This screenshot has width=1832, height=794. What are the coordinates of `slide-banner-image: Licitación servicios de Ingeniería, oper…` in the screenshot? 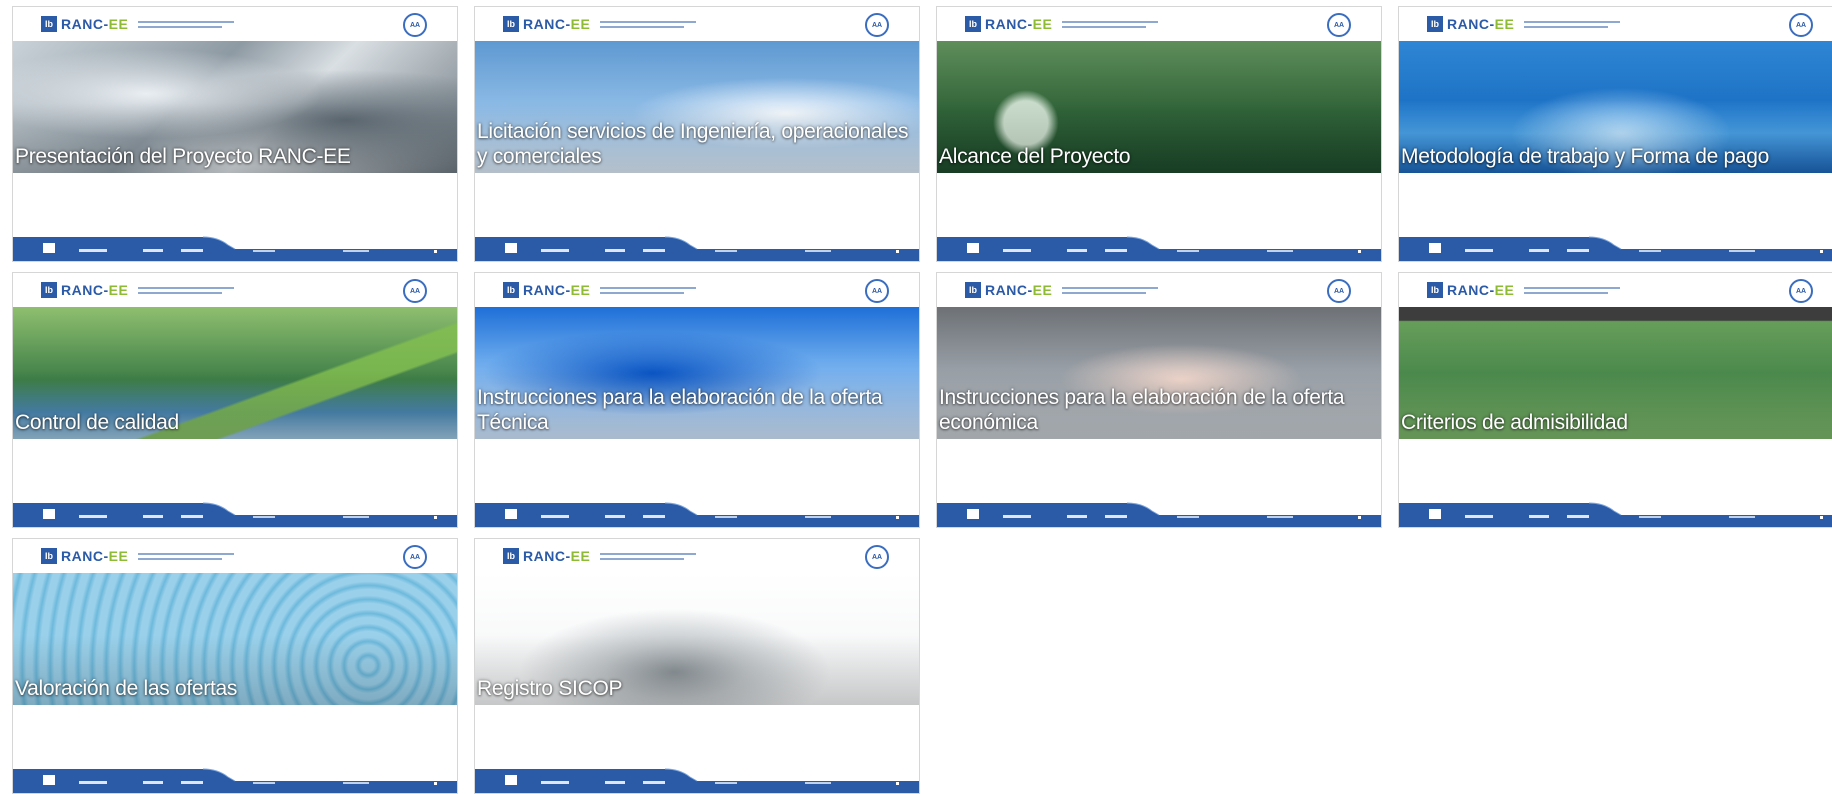 It's located at (697, 107).